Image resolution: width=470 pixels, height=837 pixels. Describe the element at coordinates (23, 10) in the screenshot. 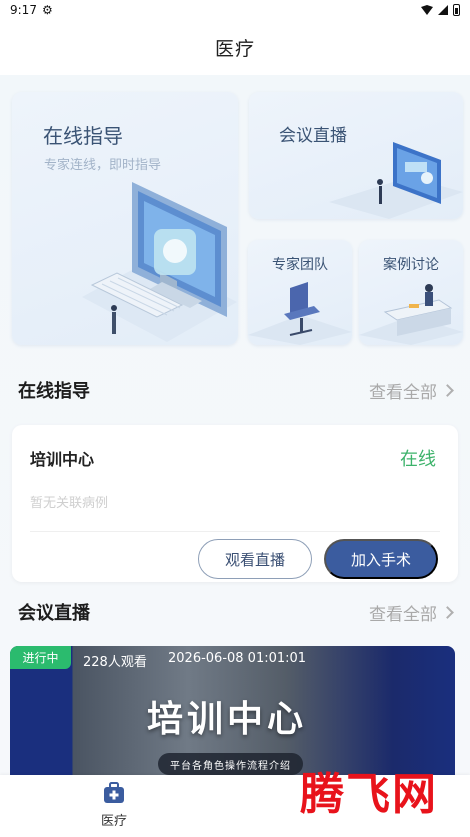

I see `status-time: 9:17` at that location.